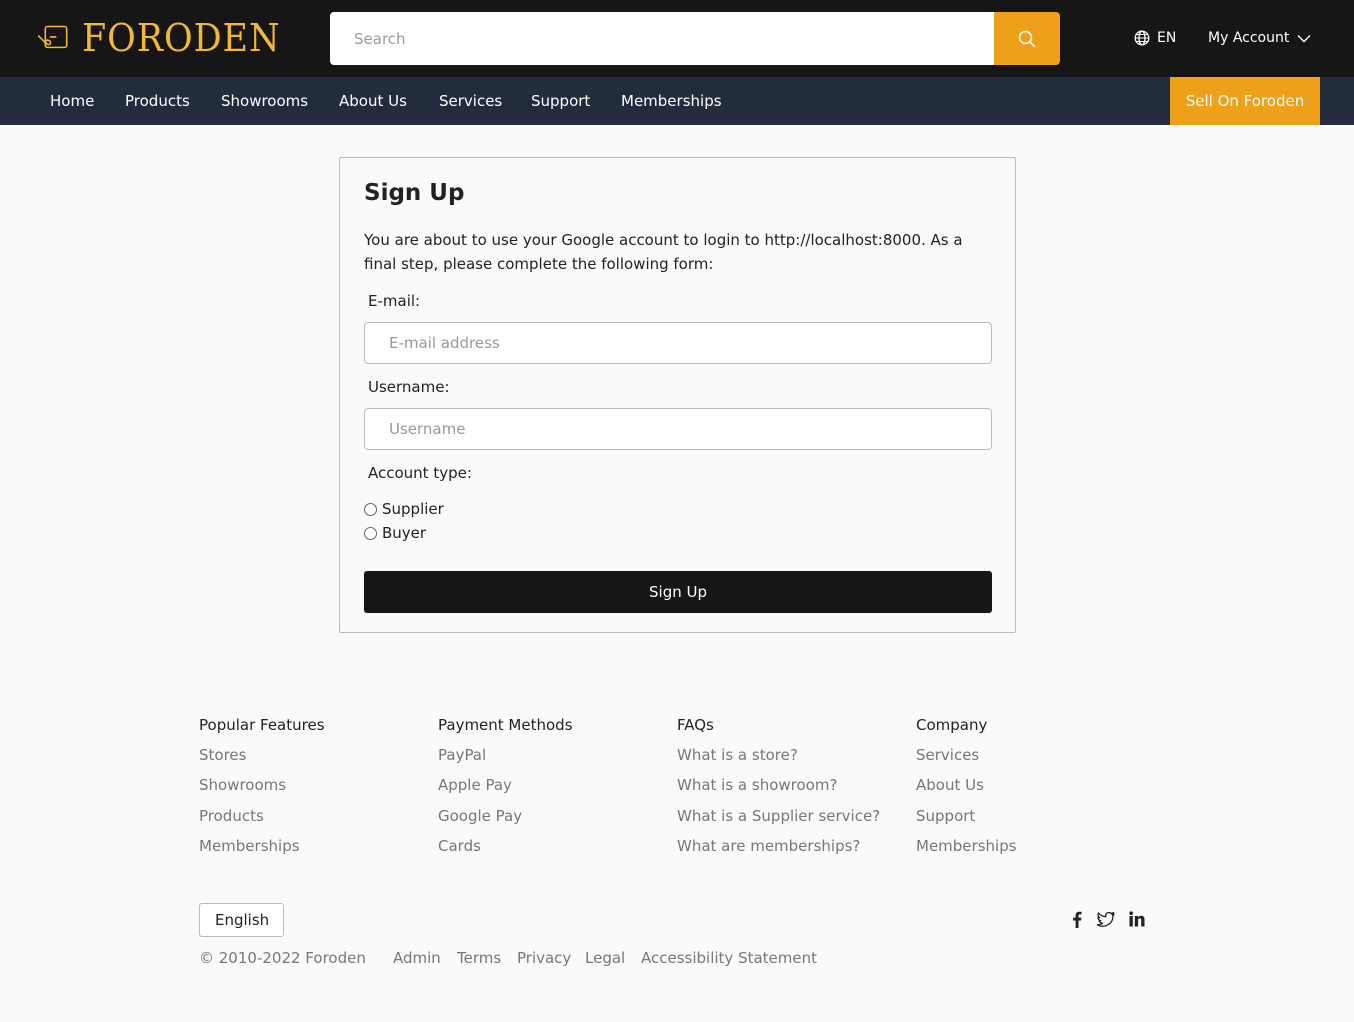 The width and height of the screenshot is (1354, 1022). What do you see at coordinates (370, 509) in the screenshot?
I see `supplier-radio` at bounding box center [370, 509].